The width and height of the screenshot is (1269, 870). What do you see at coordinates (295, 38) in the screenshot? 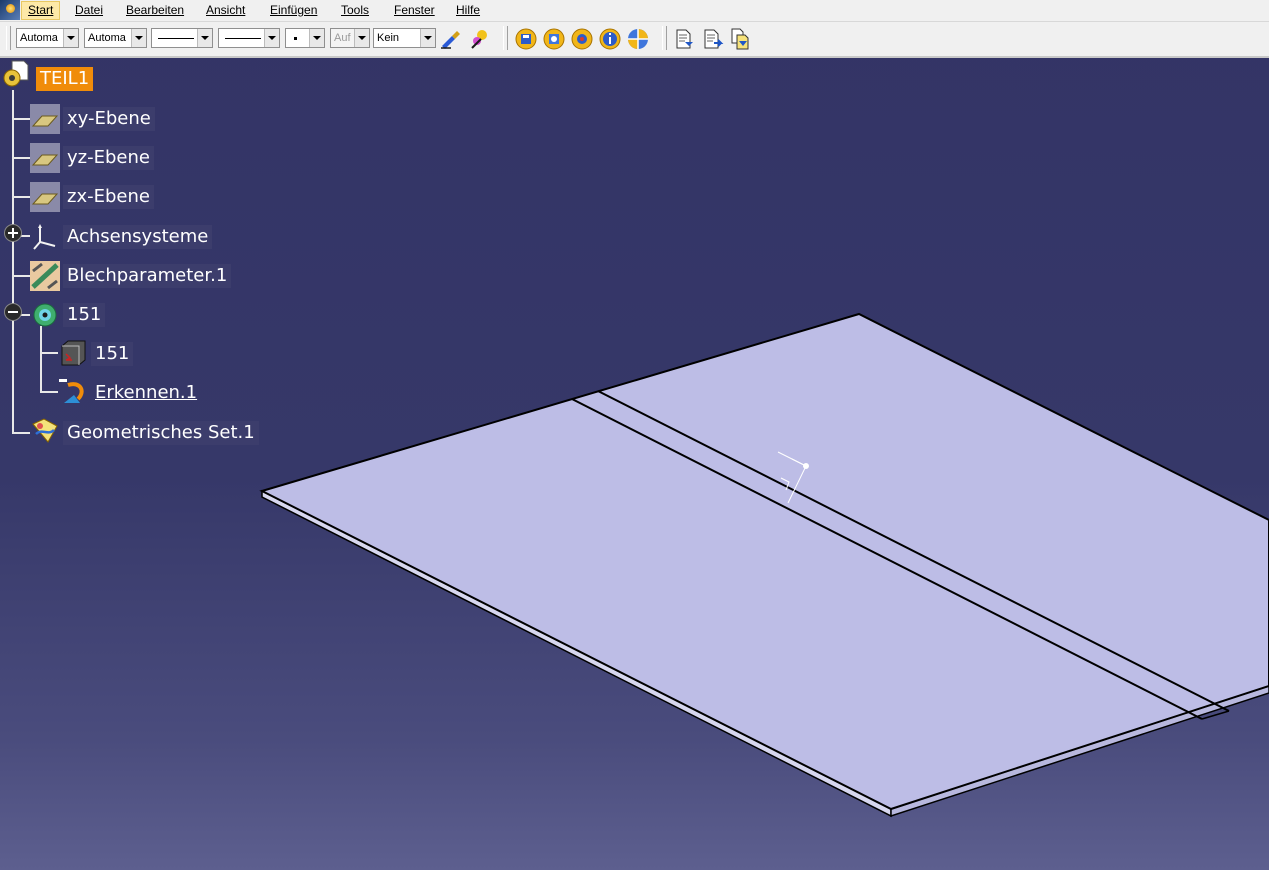
I see `point-symbol-preview` at bounding box center [295, 38].